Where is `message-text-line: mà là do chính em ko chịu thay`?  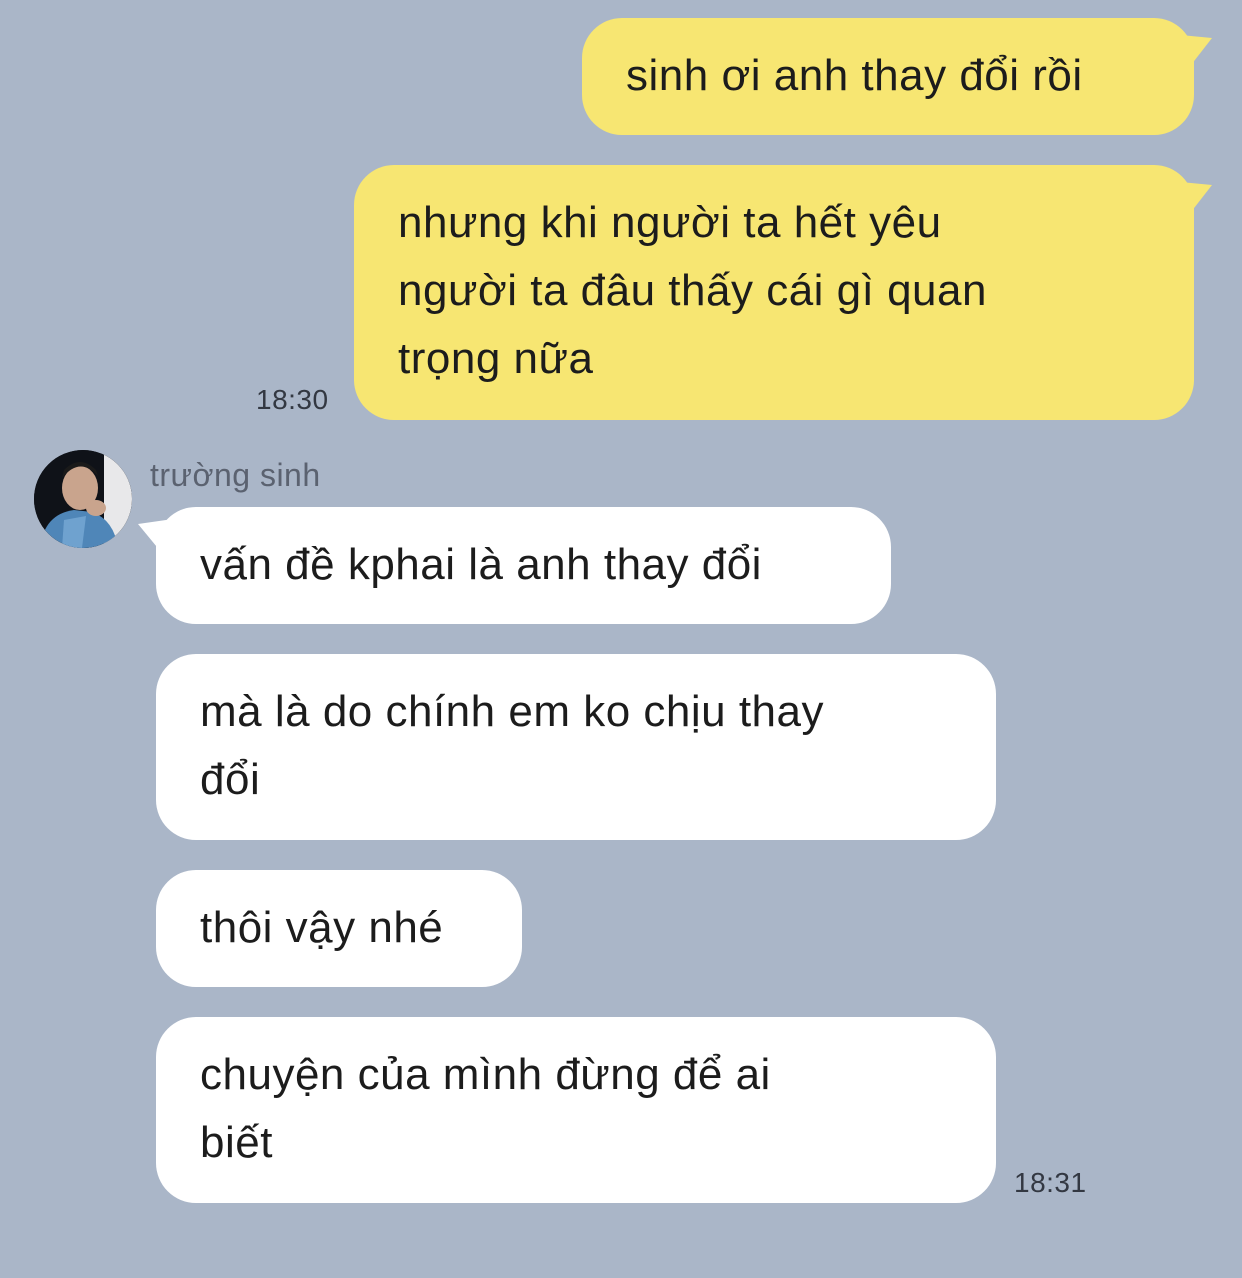 message-text-line: mà là do chính em ko chịu thay is located at coordinates (512, 711).